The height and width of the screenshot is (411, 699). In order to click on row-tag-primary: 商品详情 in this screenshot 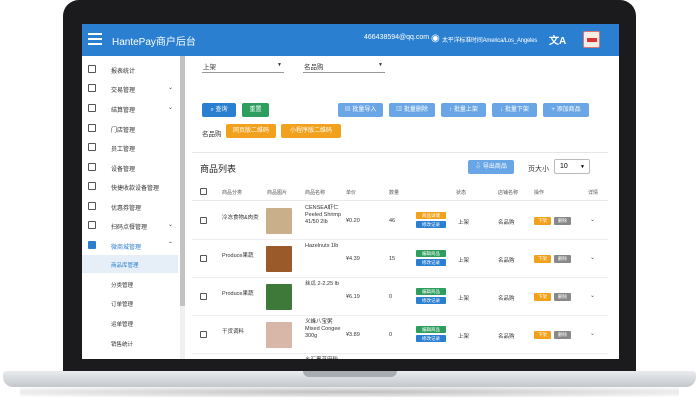, I will do `click(431, 215)`.